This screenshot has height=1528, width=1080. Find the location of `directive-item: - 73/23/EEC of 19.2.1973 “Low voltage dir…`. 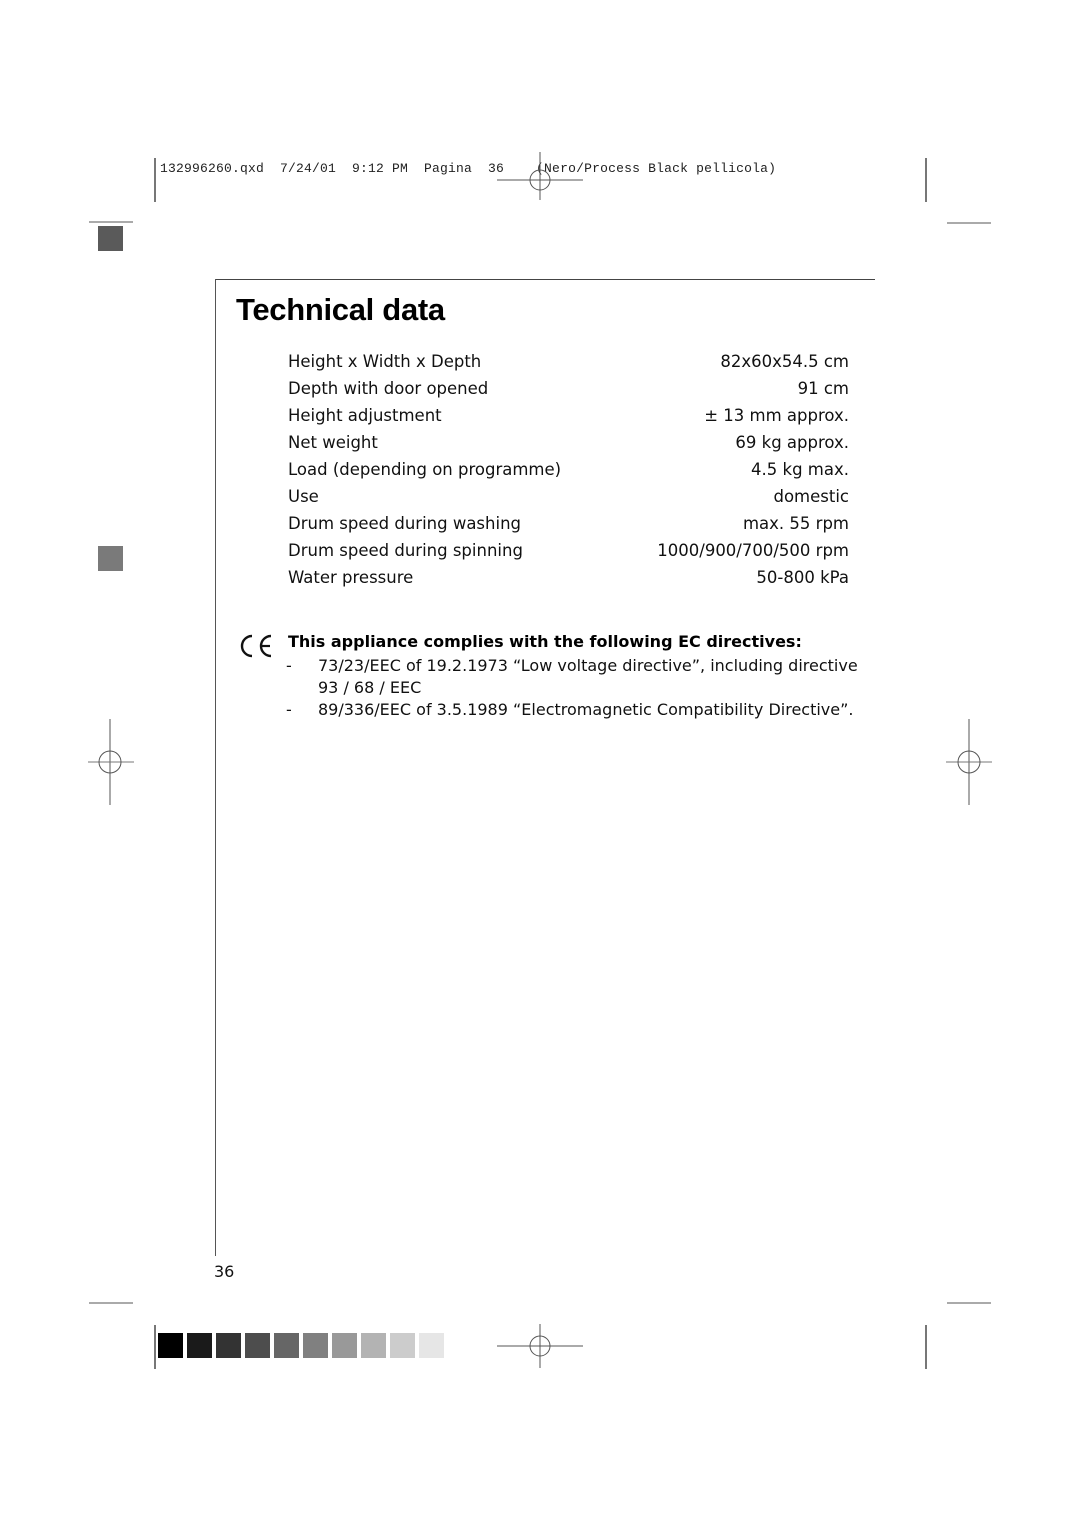

directive-item: - 73/23/EEC of 19.2.1973 “Low voltage dir… is located at coordinates (572, 665).